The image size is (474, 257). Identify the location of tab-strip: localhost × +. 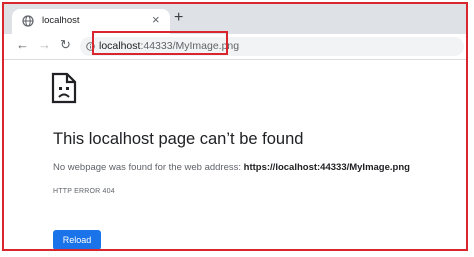
(235, 19).